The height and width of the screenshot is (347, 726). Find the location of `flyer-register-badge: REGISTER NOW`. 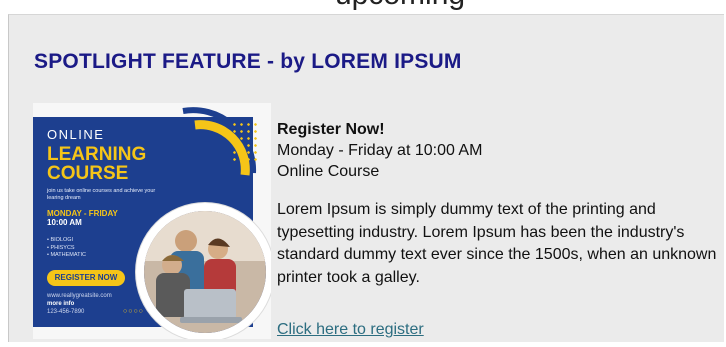

flyer-register-badge: REGISTER NOW is located at coordinates (86, 278).